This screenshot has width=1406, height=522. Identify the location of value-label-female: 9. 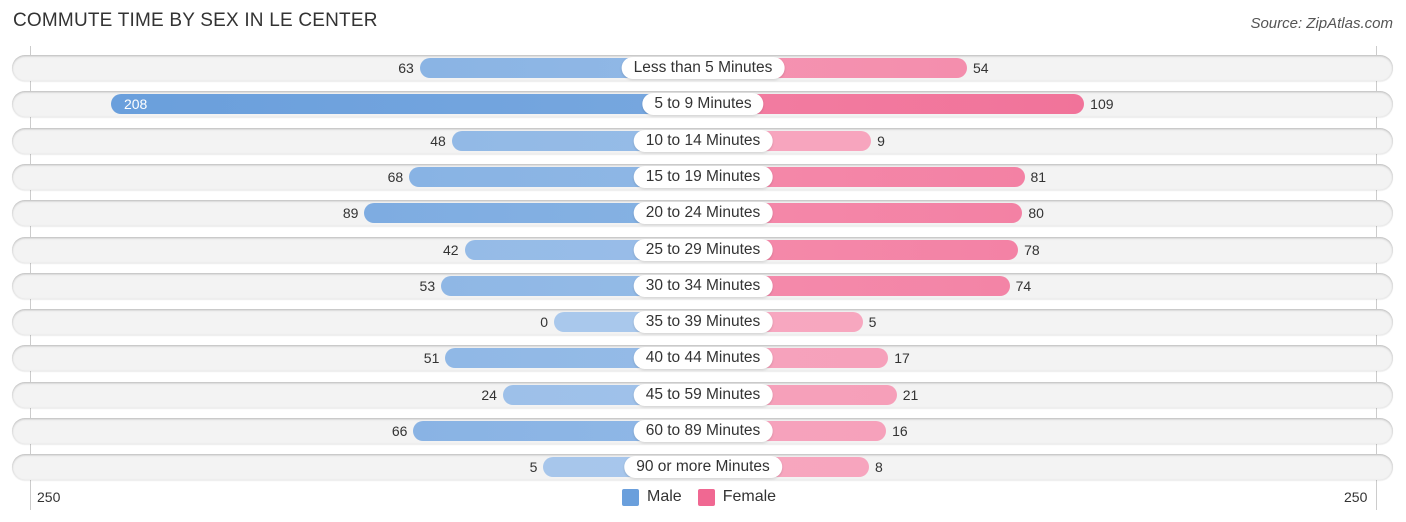
(881, 140).